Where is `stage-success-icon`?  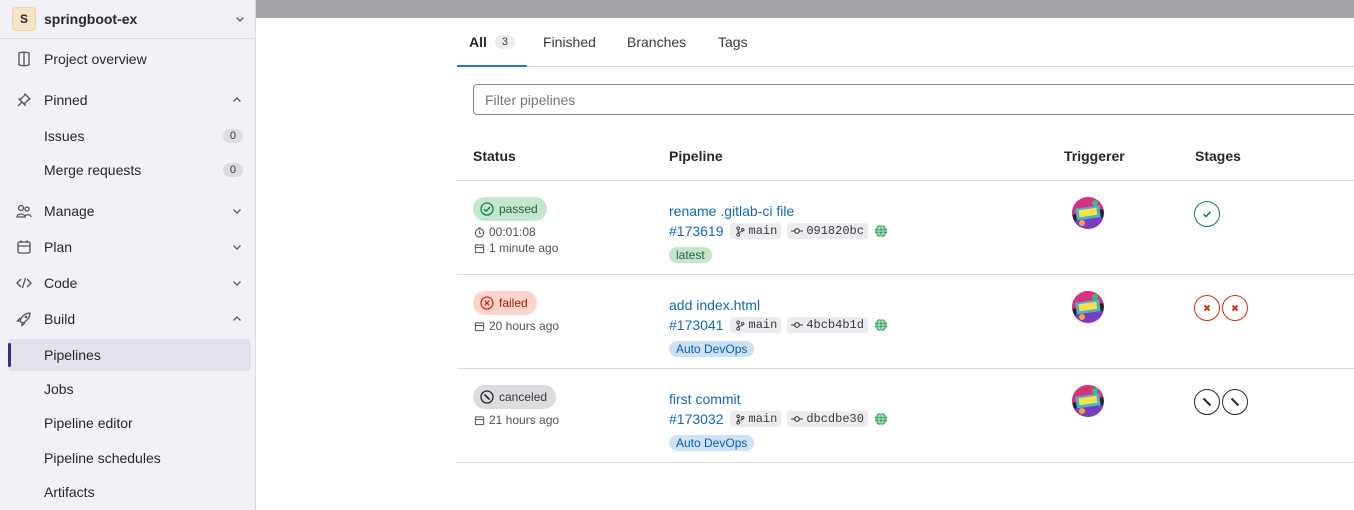
stage-success-icon is located at coordinates (1207, 214).